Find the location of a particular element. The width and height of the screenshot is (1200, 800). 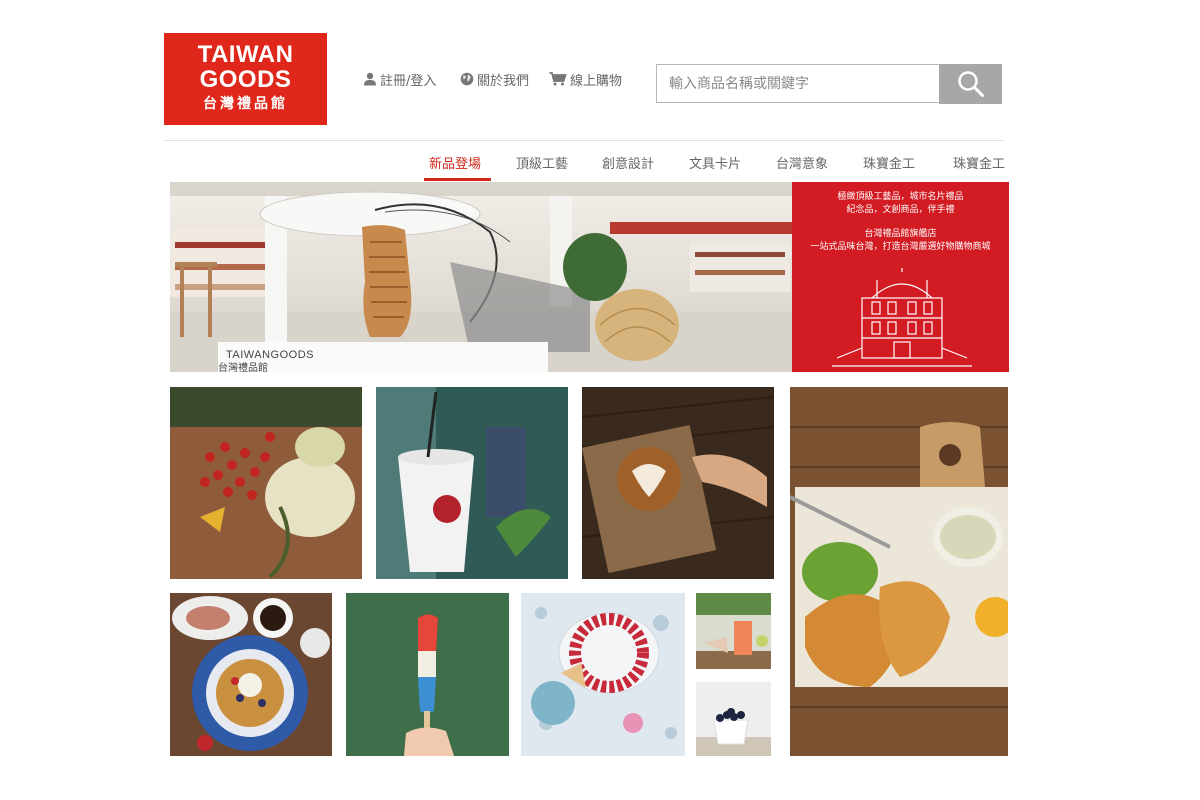

fish-and-chips-photo is located at coordinates (899, 571).